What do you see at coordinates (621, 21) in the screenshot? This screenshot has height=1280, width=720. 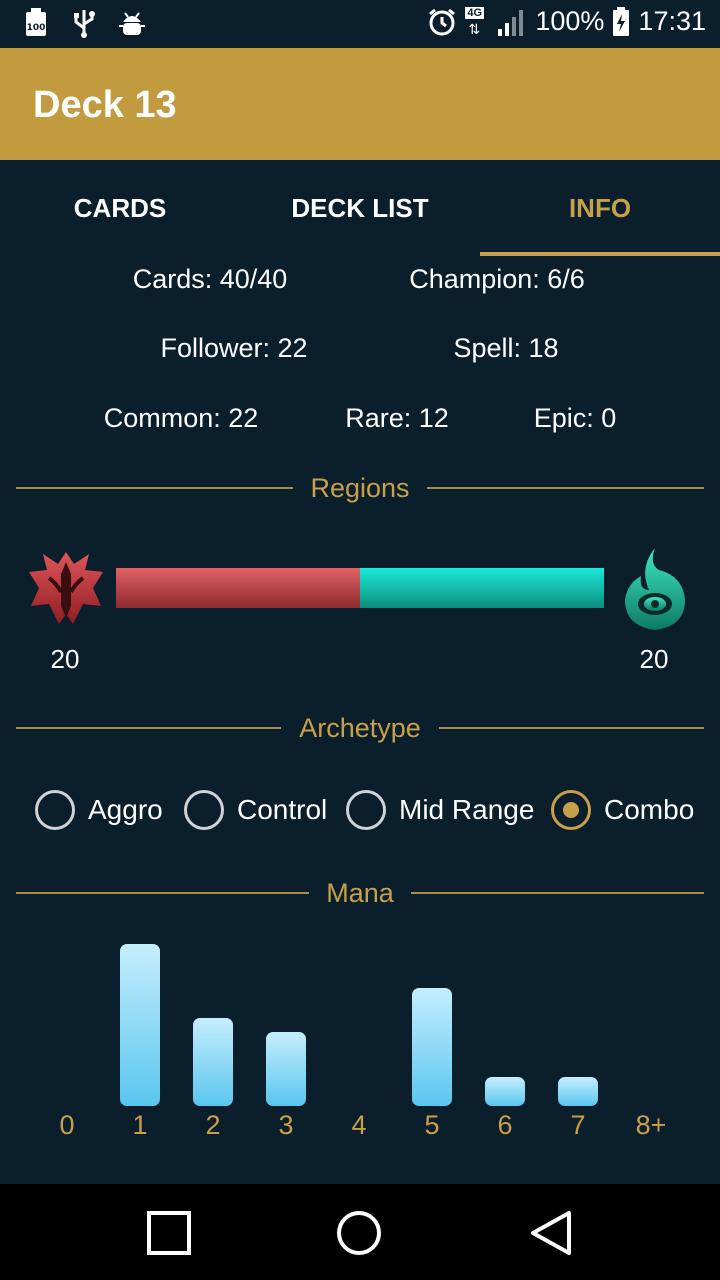 I see `battery-charging-icon` at bounding box center [621, 21].